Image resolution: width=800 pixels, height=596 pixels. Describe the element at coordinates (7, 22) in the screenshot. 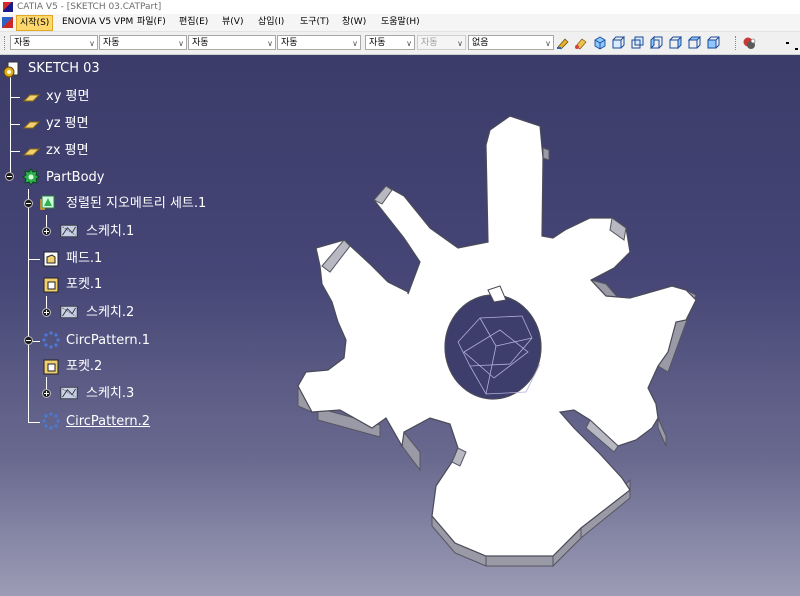

I see `document-icon` at that location.